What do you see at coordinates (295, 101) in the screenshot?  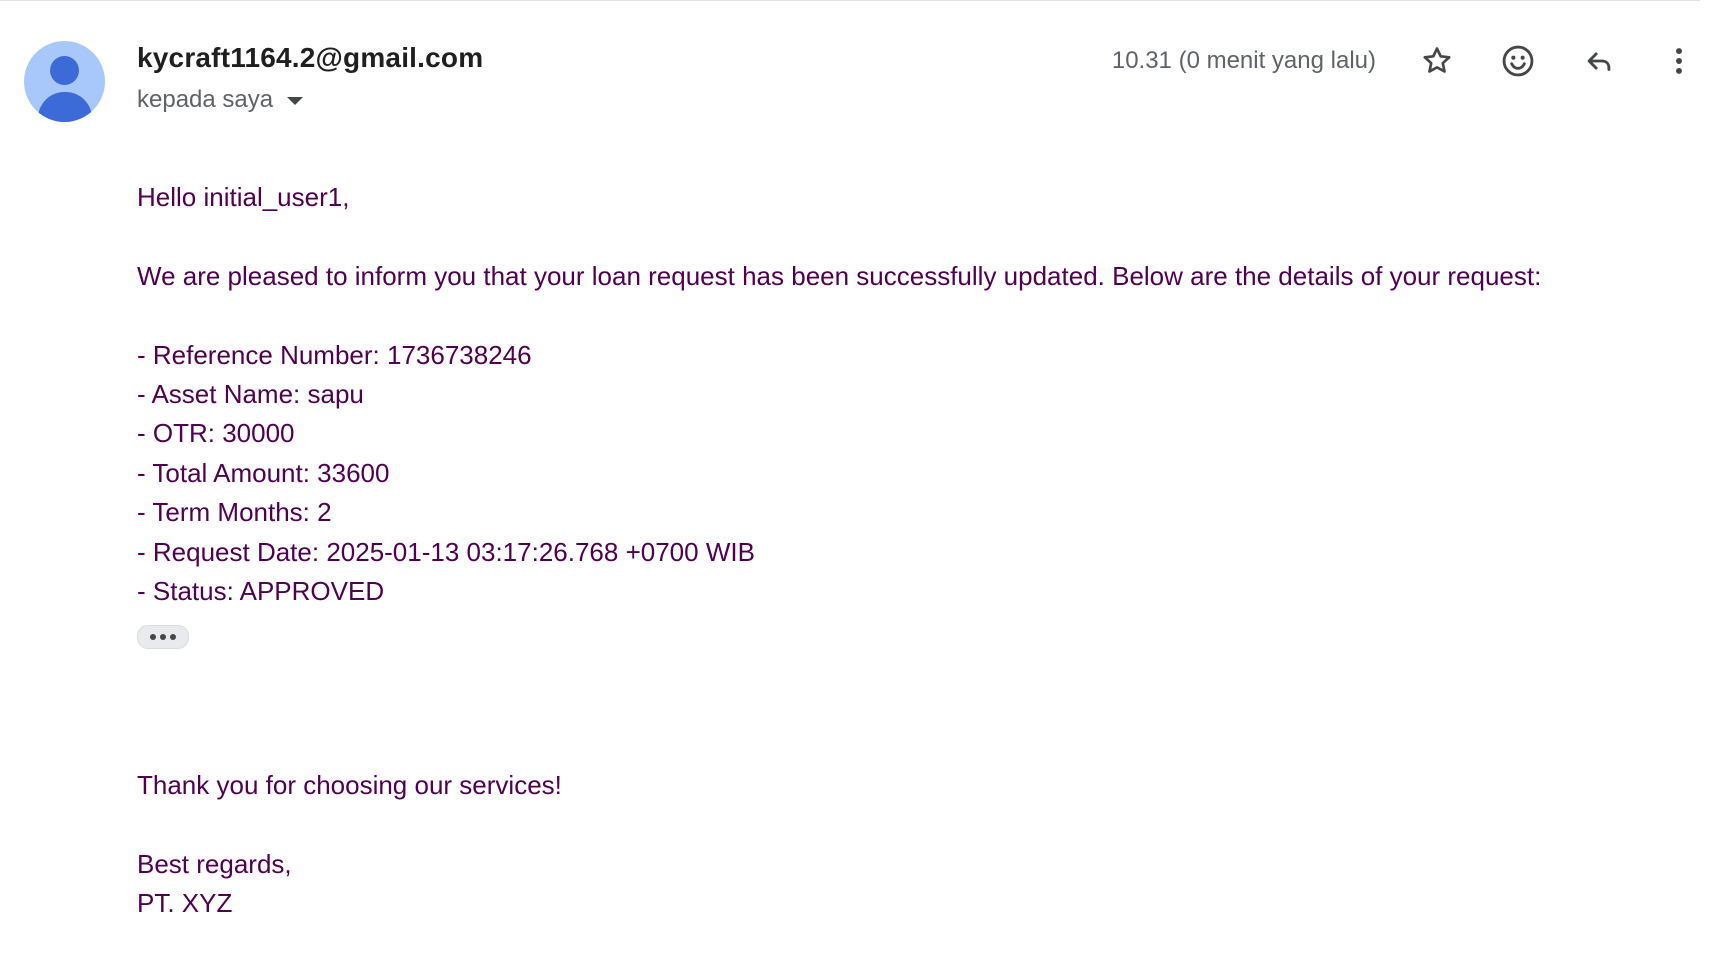 I see `caret-down-icon` at bounding box center [295, 101].